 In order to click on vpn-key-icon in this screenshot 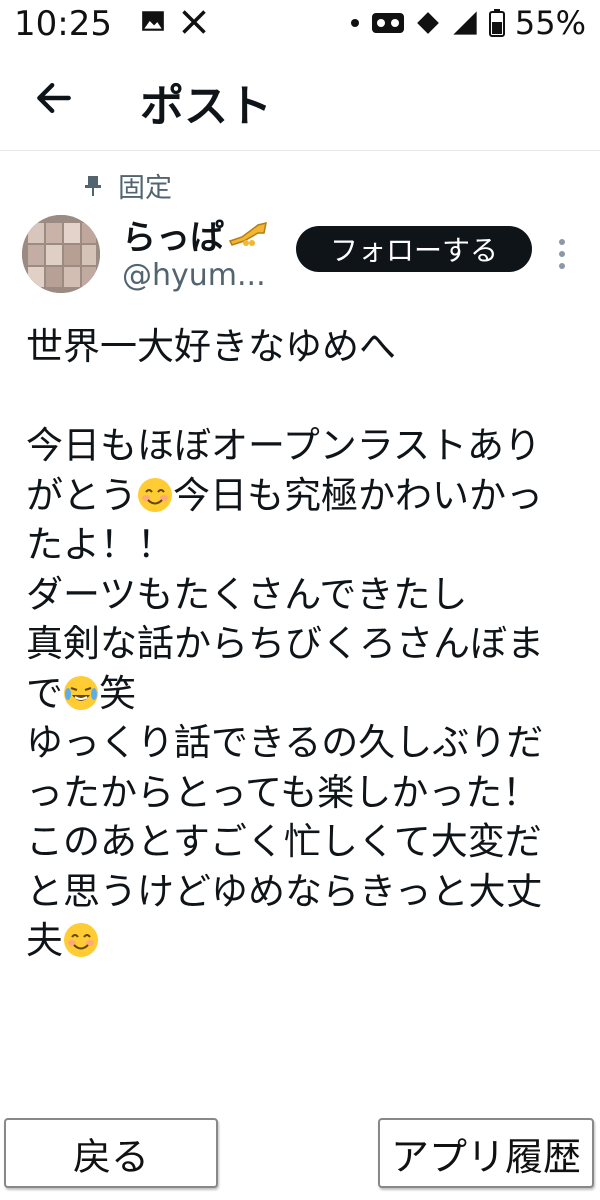, I will do `click(428, 23)`.